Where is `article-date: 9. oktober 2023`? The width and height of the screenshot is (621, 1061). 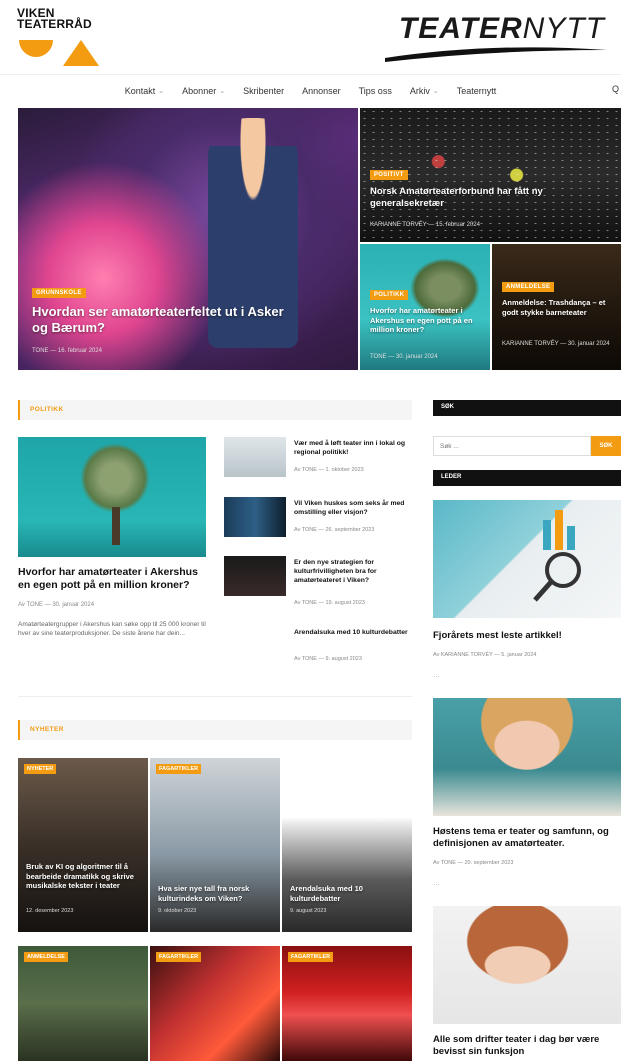
article-date: 9. oktober 2023 is located at coordinates (177, 911).